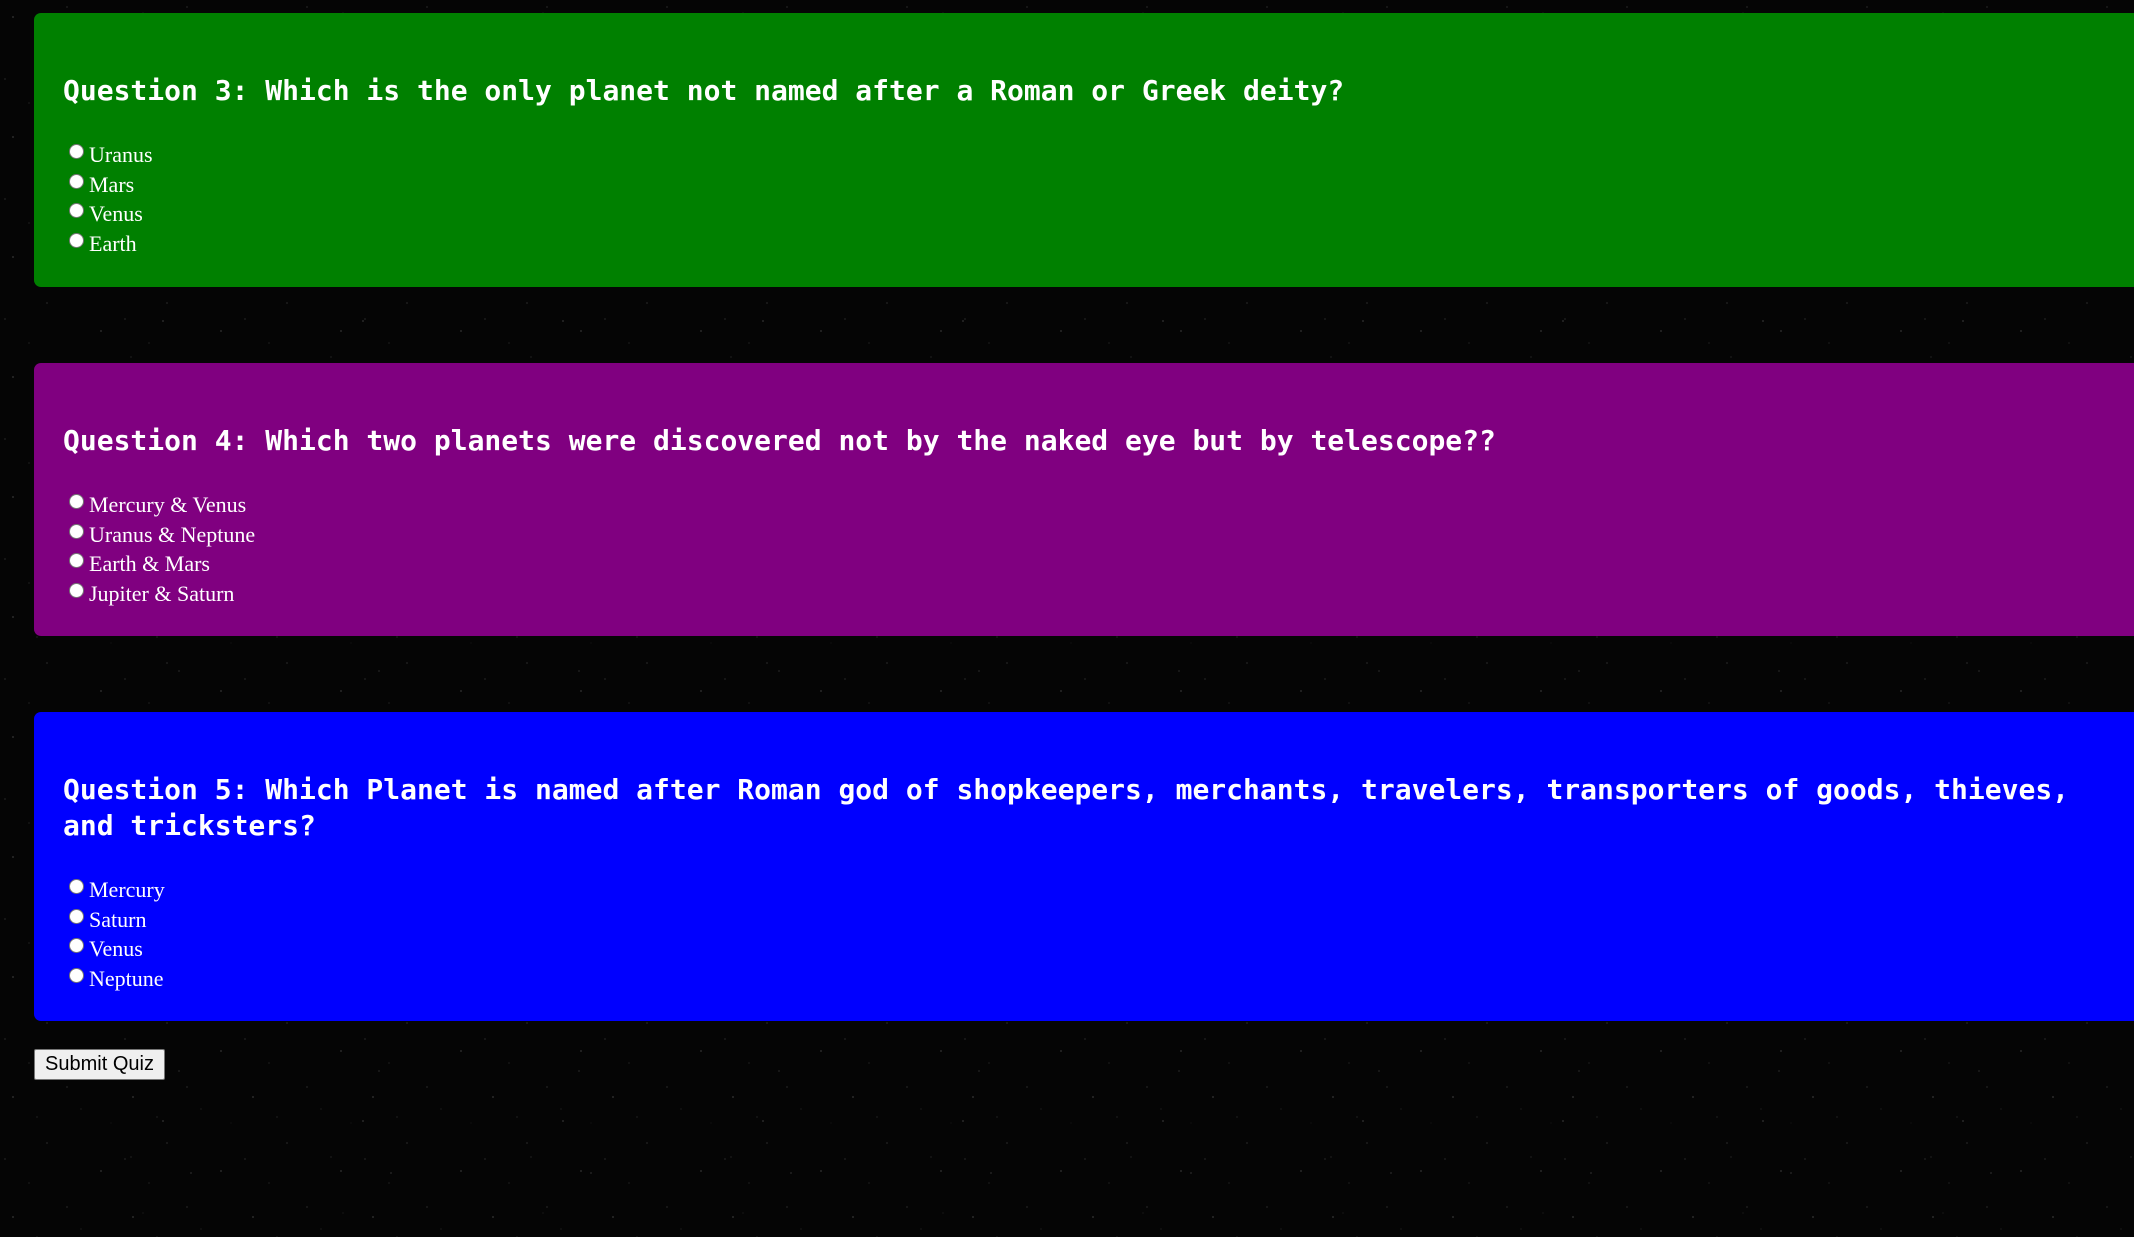 The height and width of the screenshot is (1241, 2134). I want to click on options-list: Mercury Saturn Venus Neptune, so click(1084, 934).